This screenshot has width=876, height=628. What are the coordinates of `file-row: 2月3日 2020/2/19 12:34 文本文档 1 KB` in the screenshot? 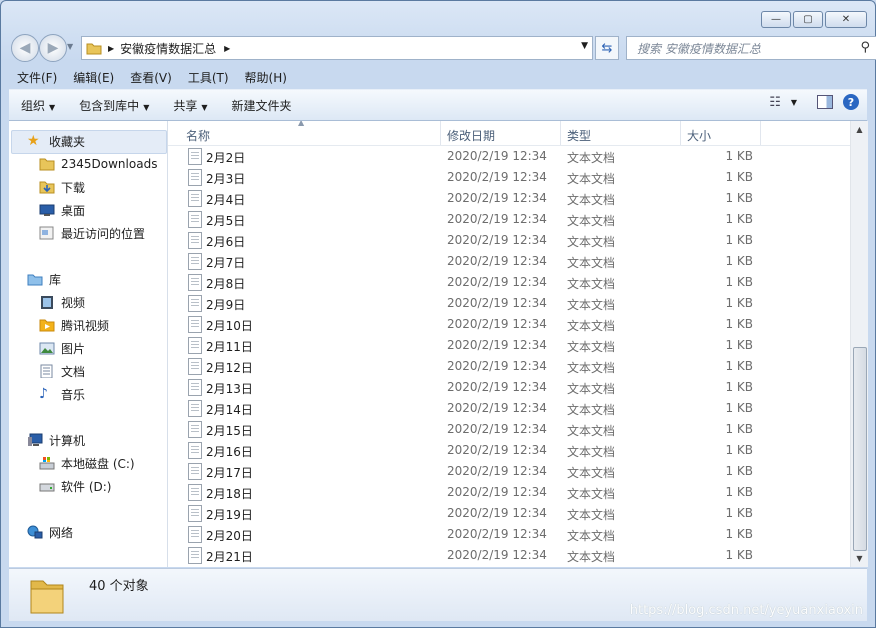 It's located at (509, 177).